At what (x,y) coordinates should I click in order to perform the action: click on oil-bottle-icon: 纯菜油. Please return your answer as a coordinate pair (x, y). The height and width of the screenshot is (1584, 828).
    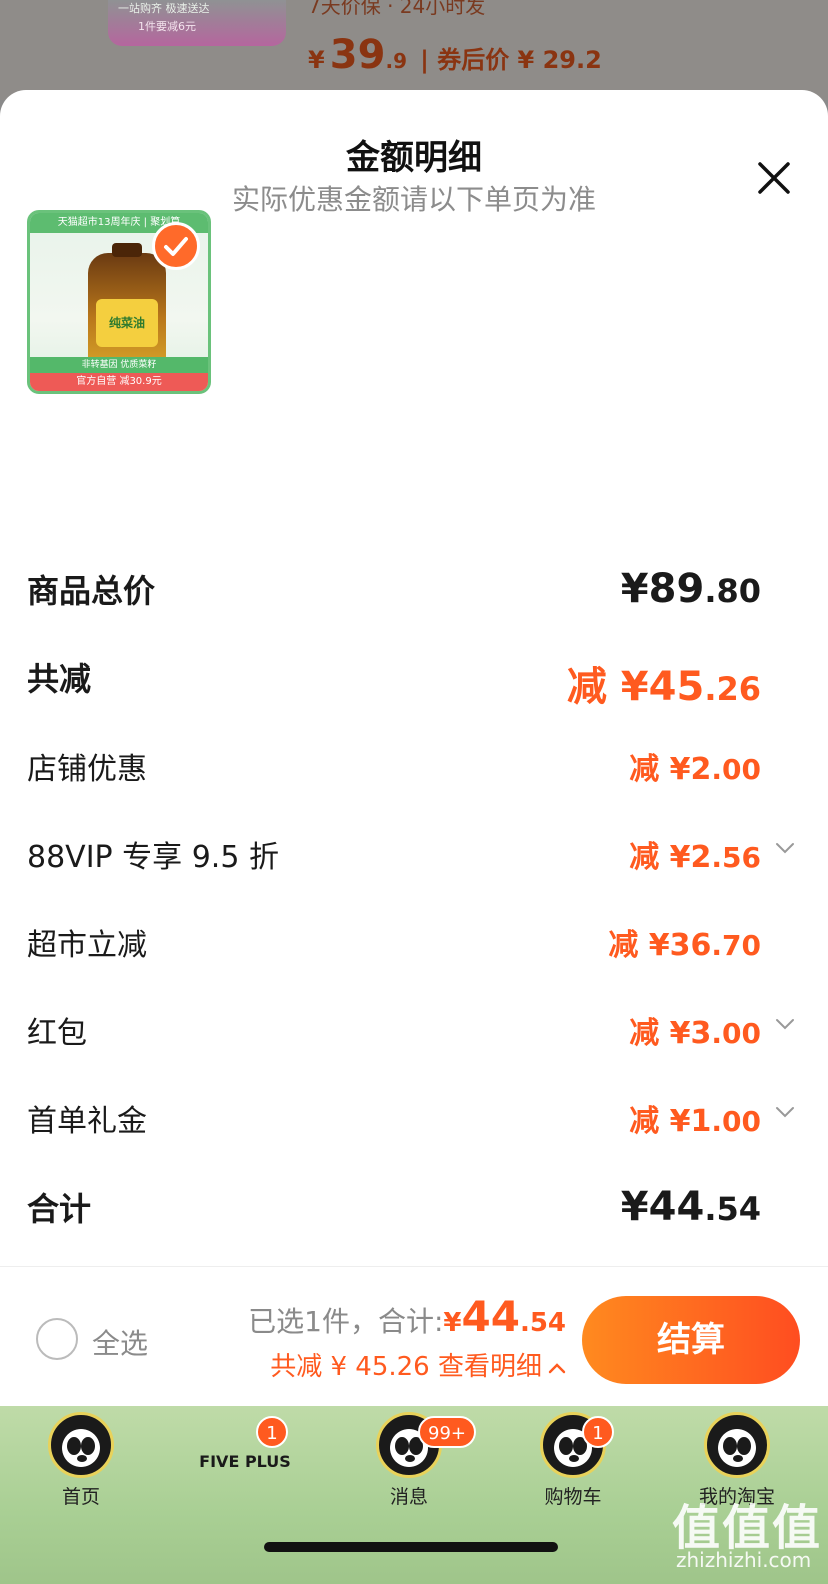
    Looking at the image, I should click on (127, 307).